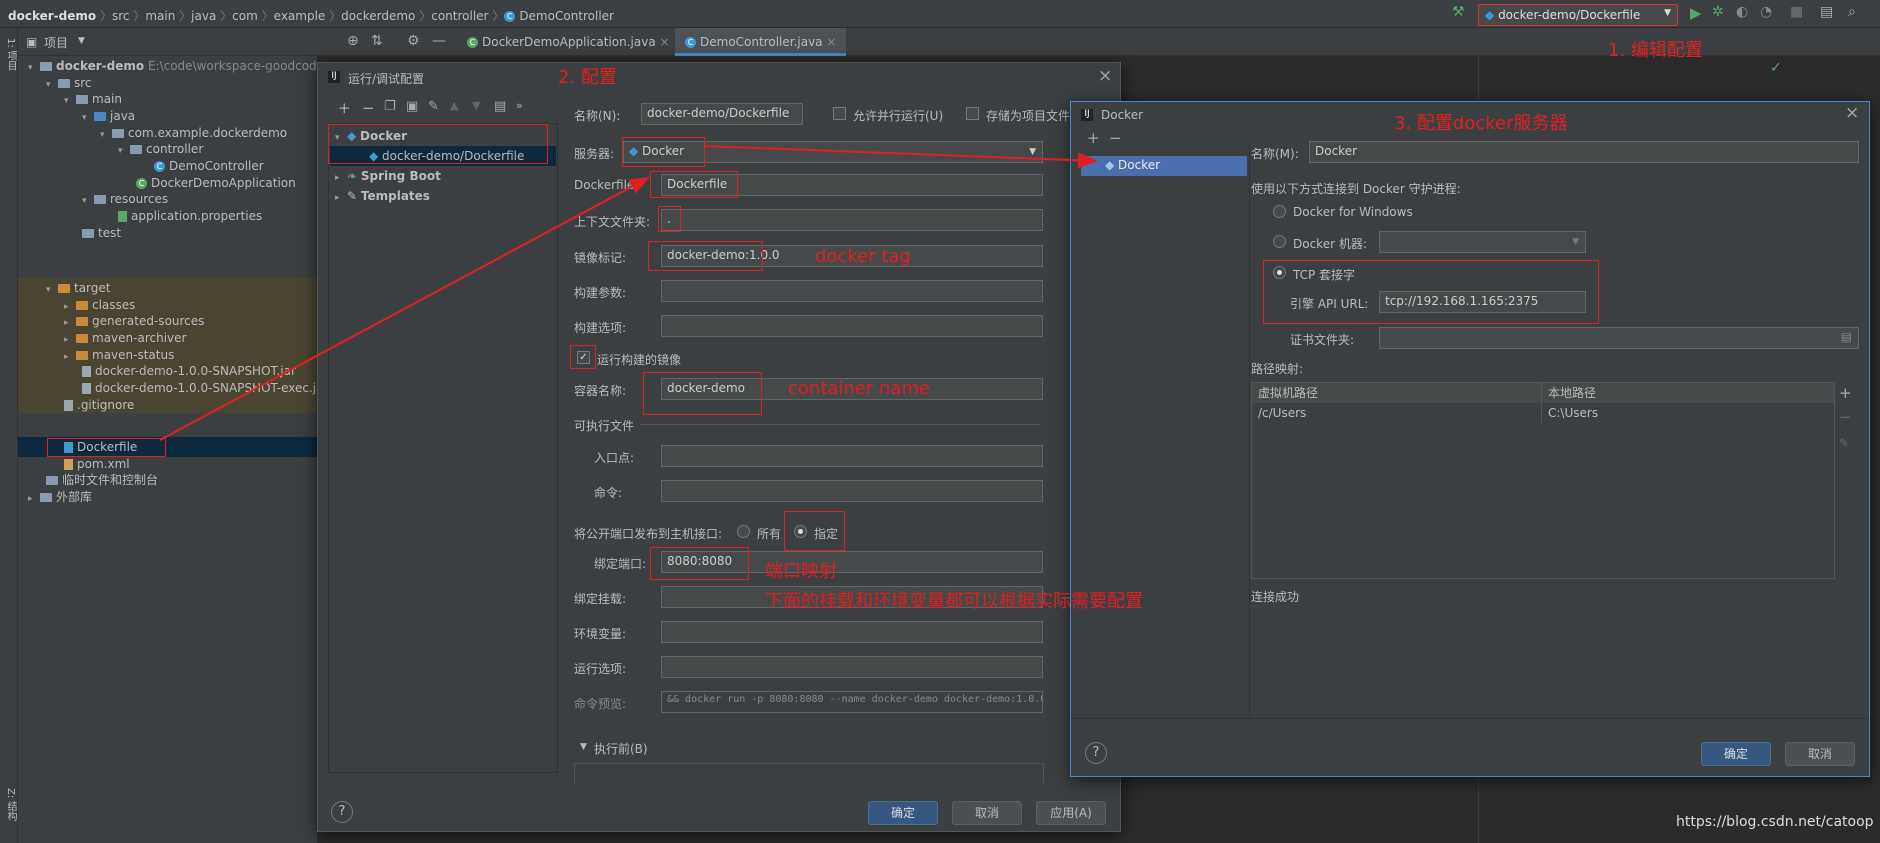 This screenshot has height=843, width=1880. Describe the element at coordinates (404, 309) in the screenshot. I see `arrow-dockerfile` at that location.